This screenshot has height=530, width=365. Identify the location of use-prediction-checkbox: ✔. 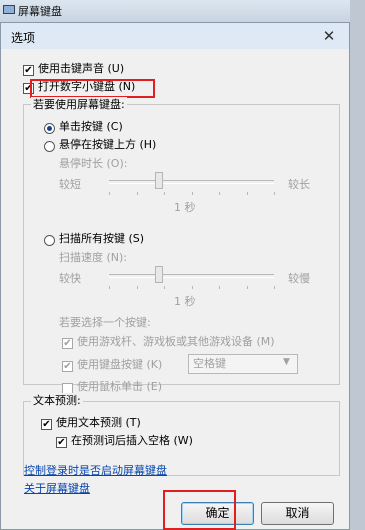
(46, 424).